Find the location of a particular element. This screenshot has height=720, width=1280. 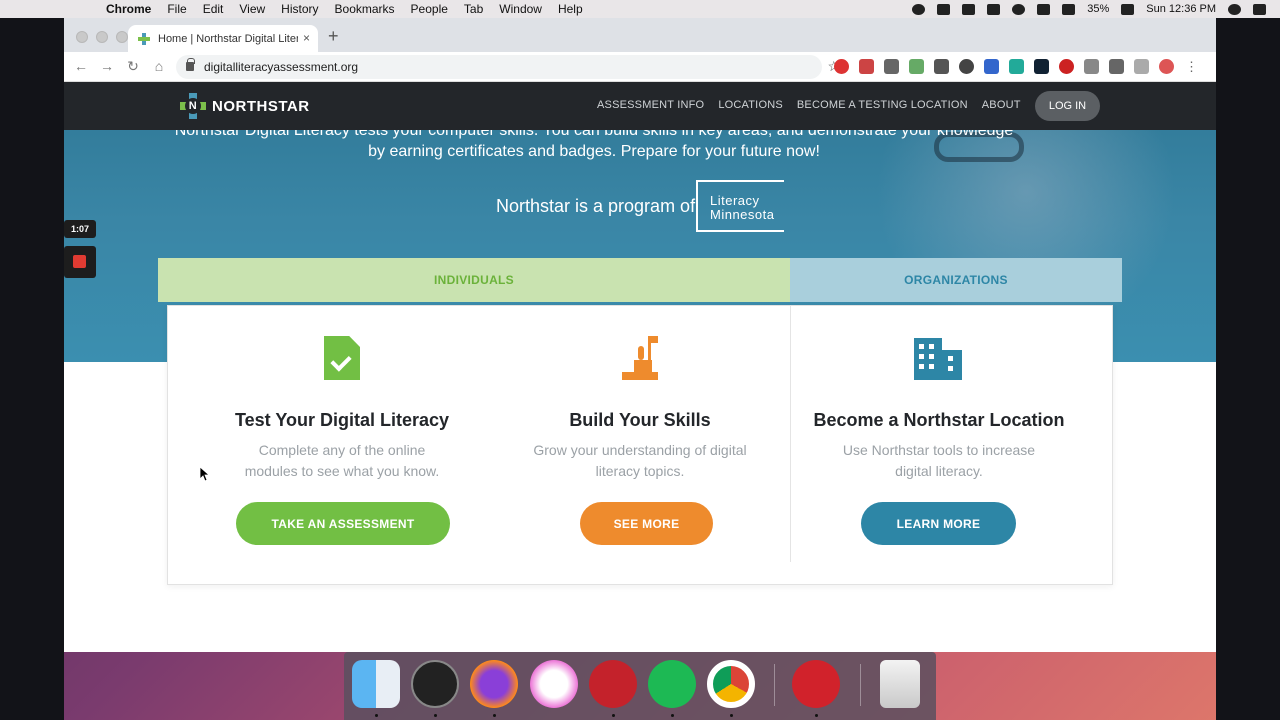

address-bar: digitalliteracyassessment.org ☆ is located at coordinates (508, 67).